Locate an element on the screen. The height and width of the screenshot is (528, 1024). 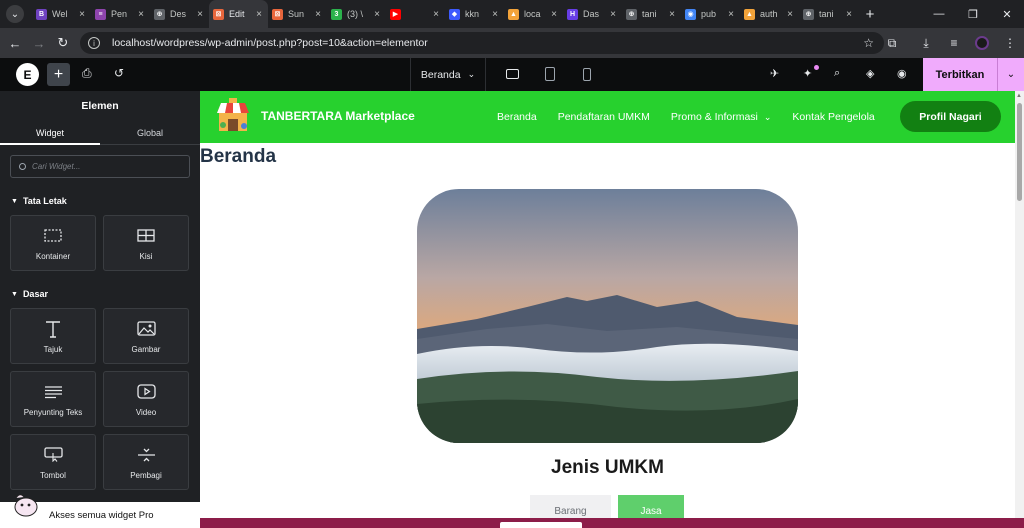
add-element-button: + is located at coordinates (58, 74).